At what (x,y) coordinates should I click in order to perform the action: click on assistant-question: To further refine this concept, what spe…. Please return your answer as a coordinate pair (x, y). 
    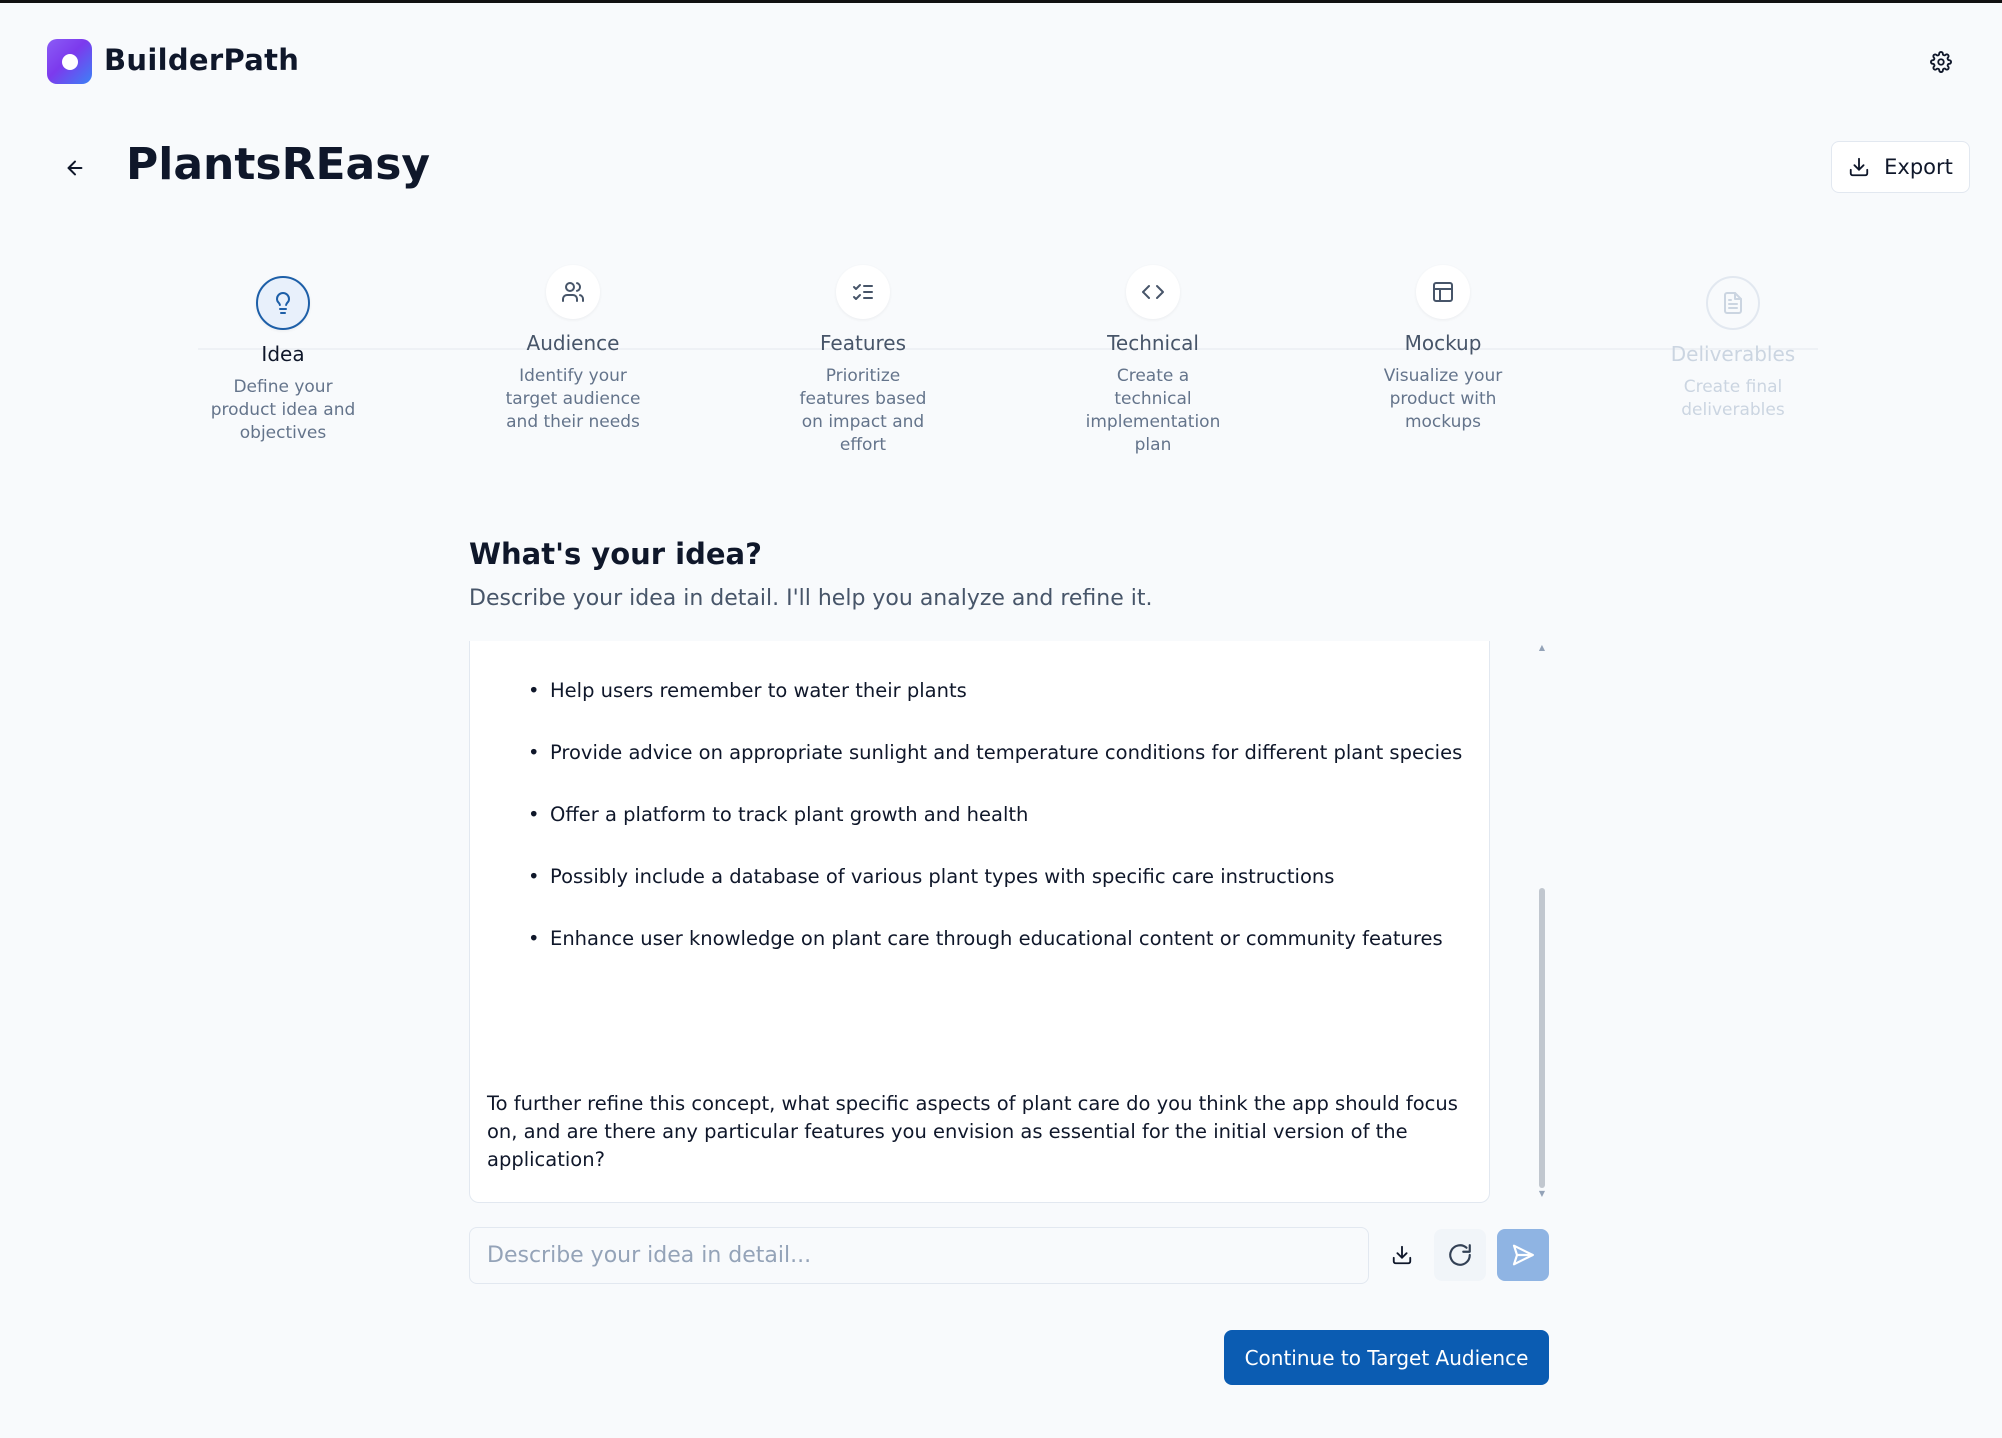
    Looking at the image, I should click on (972, 1131).